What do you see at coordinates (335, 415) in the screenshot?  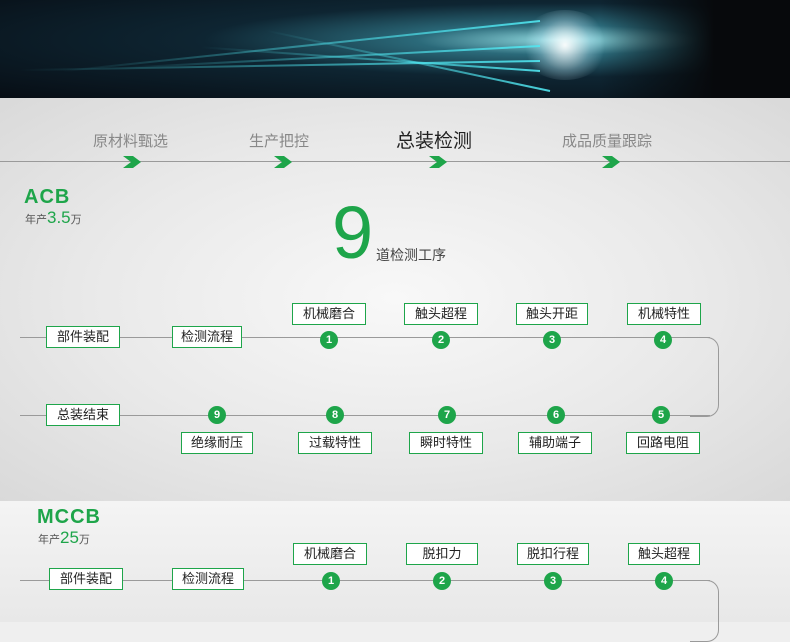 I see `acb-step-number: 8` at bounding box center [335, 415].